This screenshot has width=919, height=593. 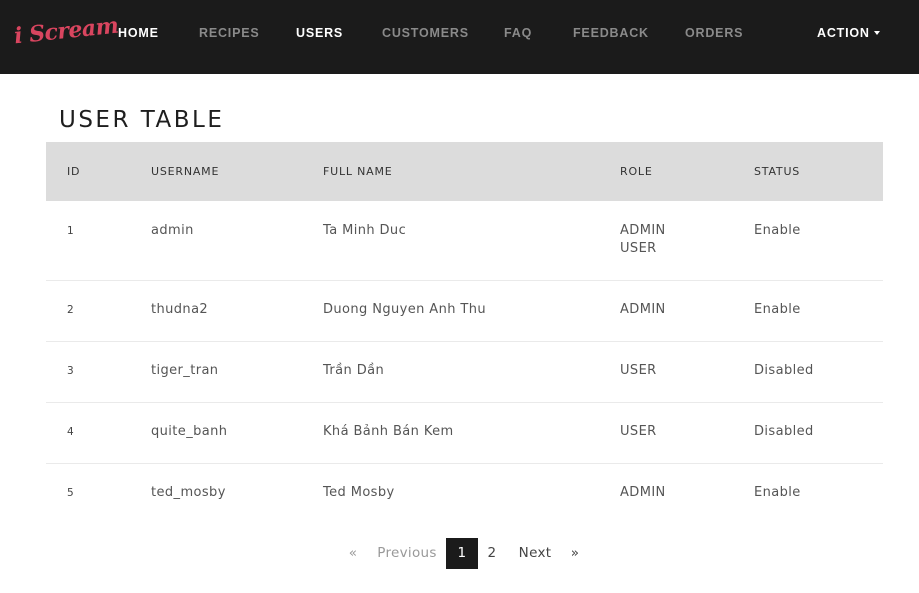 What do you see at coordinates (575, 553) in the screenshot?
I see `last-page-button: »` at bounding box center [575, 553].